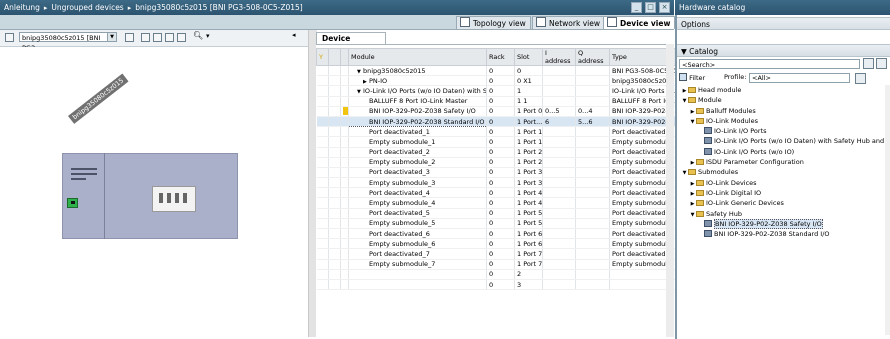  Describe the element at coordinates (664, 7) in the screenshot. I see `close-button: ×` at that location.